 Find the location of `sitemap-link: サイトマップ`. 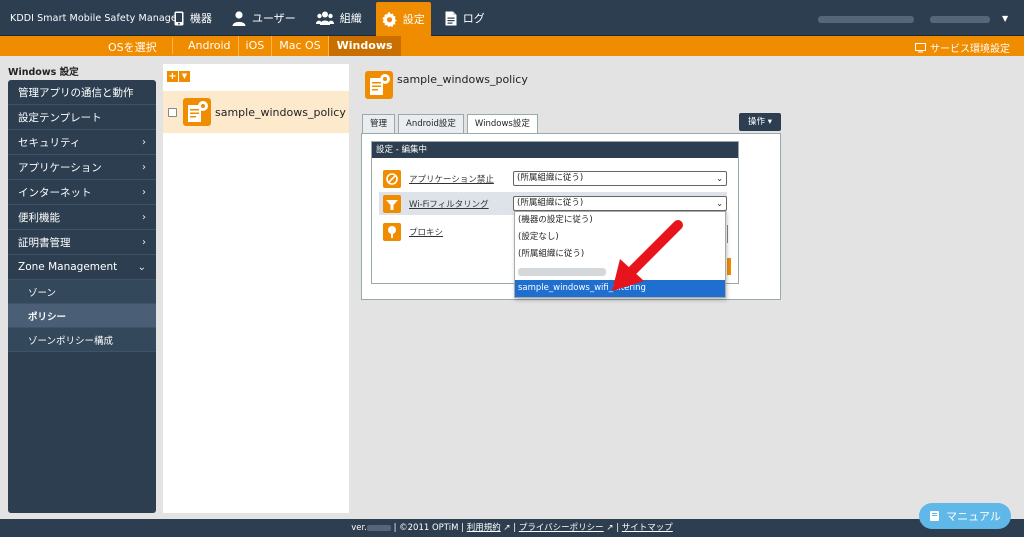

sitemap-link: サイトマップ is located at coordinates (647, 528).